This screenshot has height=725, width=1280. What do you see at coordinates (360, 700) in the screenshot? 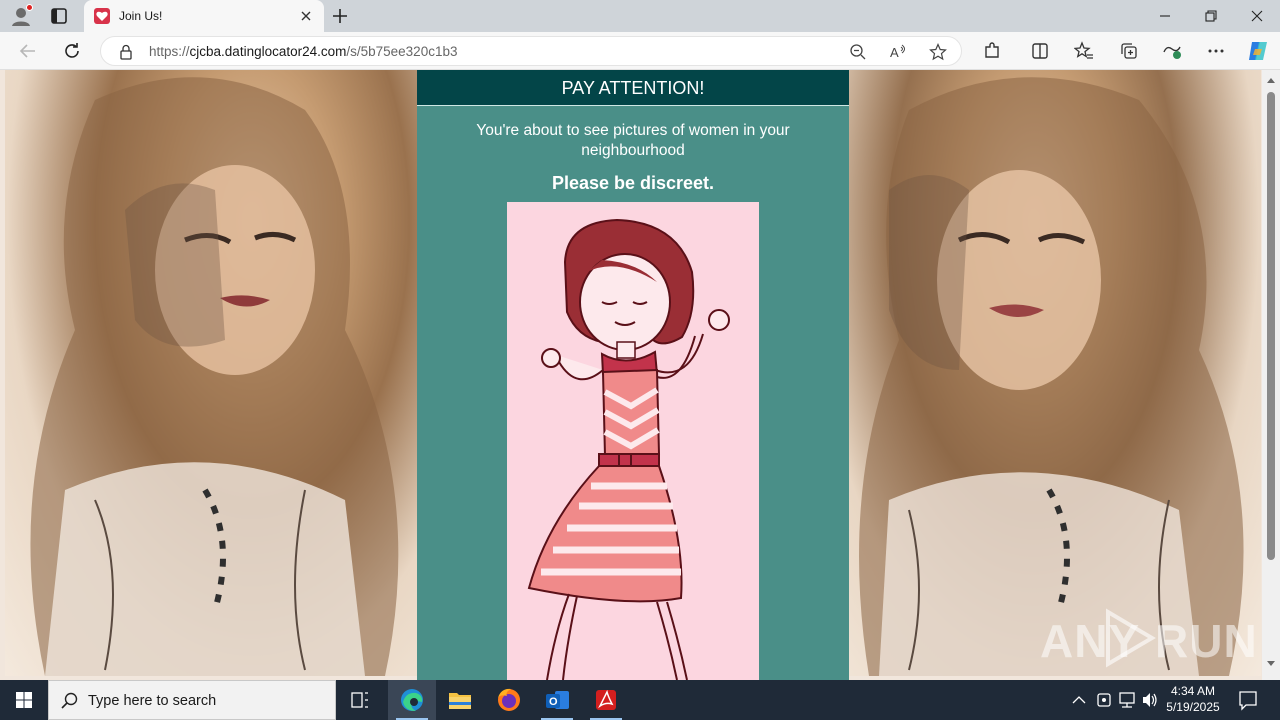
I see `task-view-icon` at bounding box center [360, 700].